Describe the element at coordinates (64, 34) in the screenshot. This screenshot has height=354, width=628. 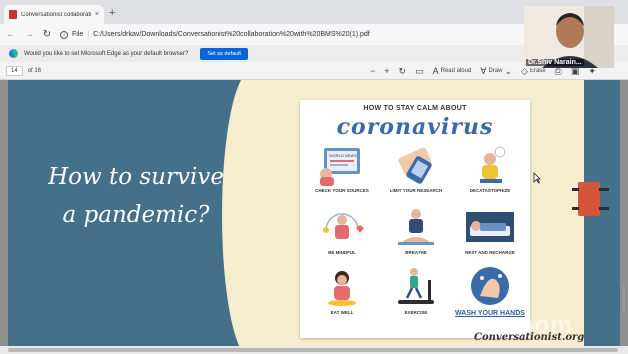
I see `info-icon: i` at that location.